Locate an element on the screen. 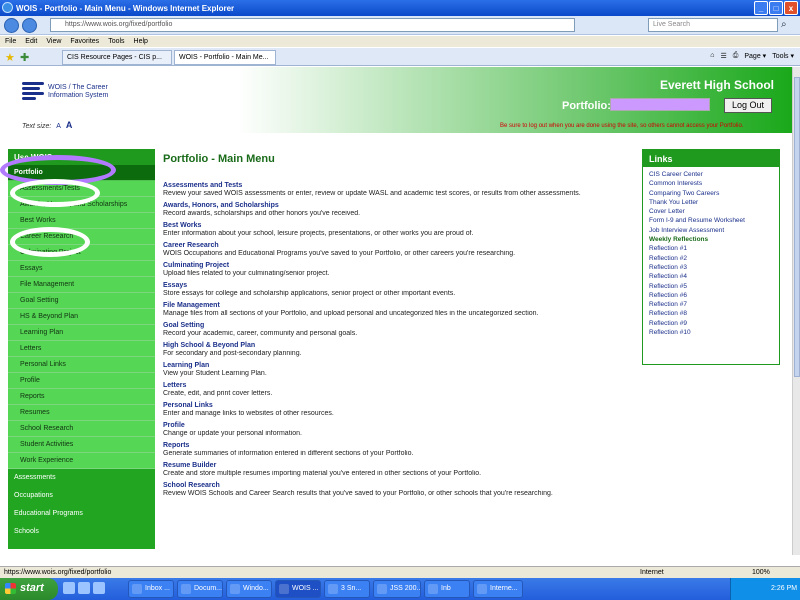 The width and height of the screenshot is (800, 600). link-reflection-10: Reflection #10 is located at coordinates (711, 332).